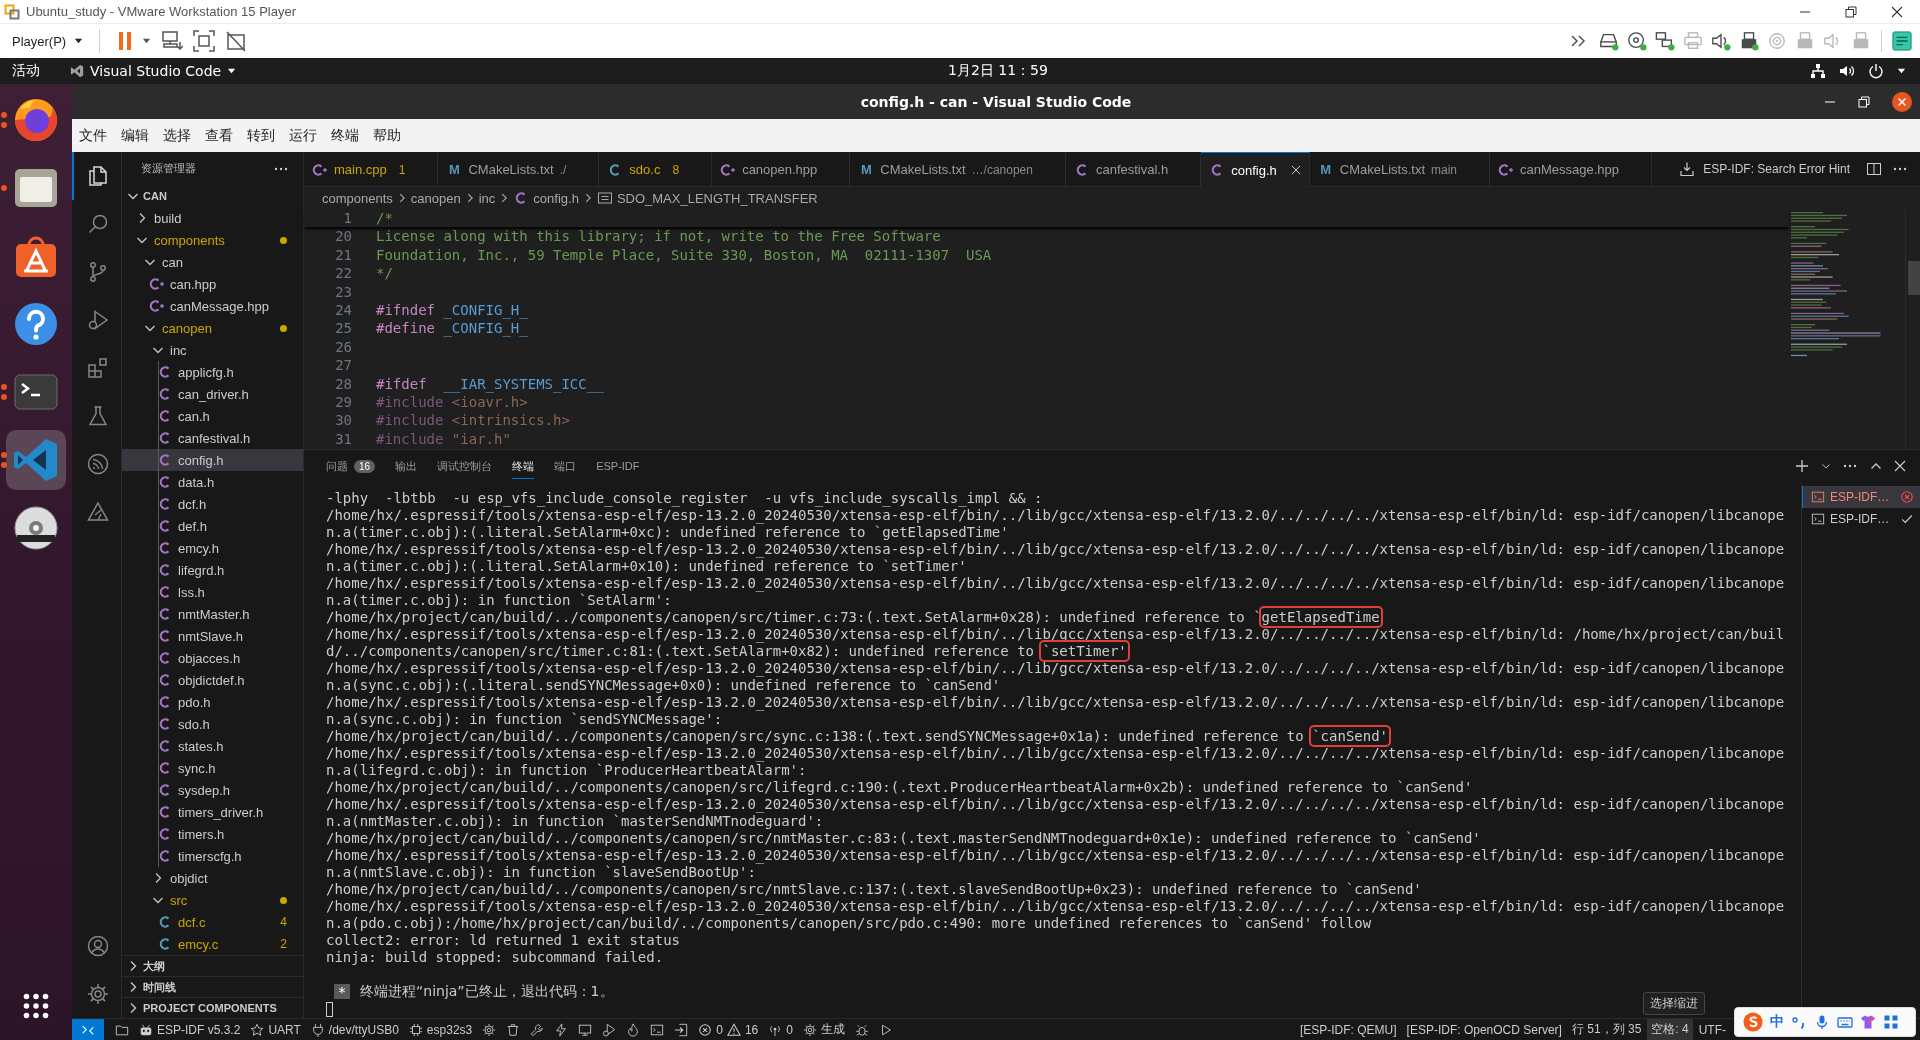 This screenshot has width=1920, height=1040. Describe the element at coordinates (1891, 1022) in the screenshot. I see `grid-icon` at that location.